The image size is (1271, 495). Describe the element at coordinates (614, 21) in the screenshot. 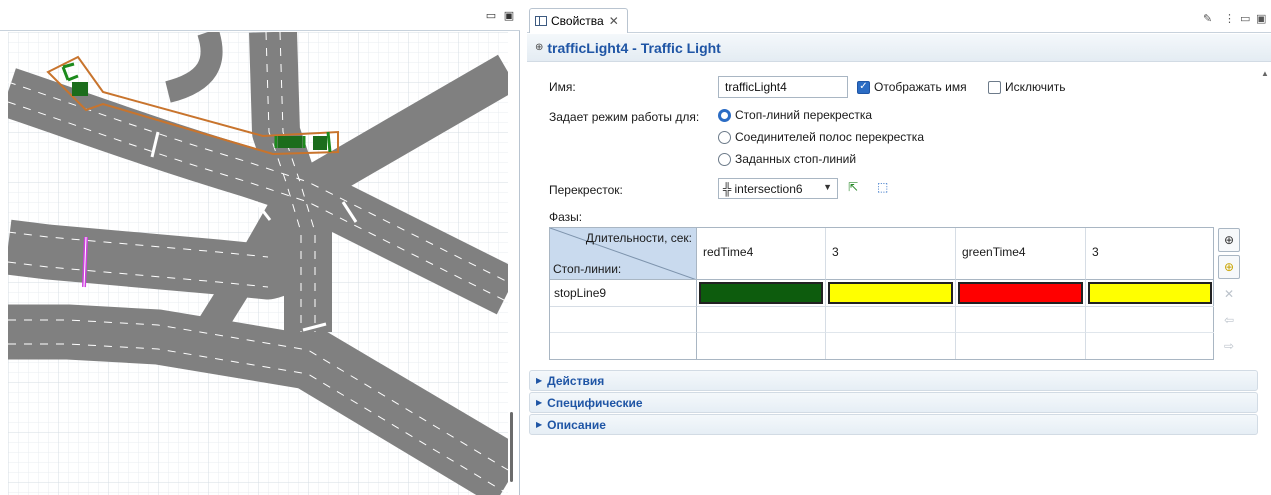

I see `close-icon: ✕` at that location.